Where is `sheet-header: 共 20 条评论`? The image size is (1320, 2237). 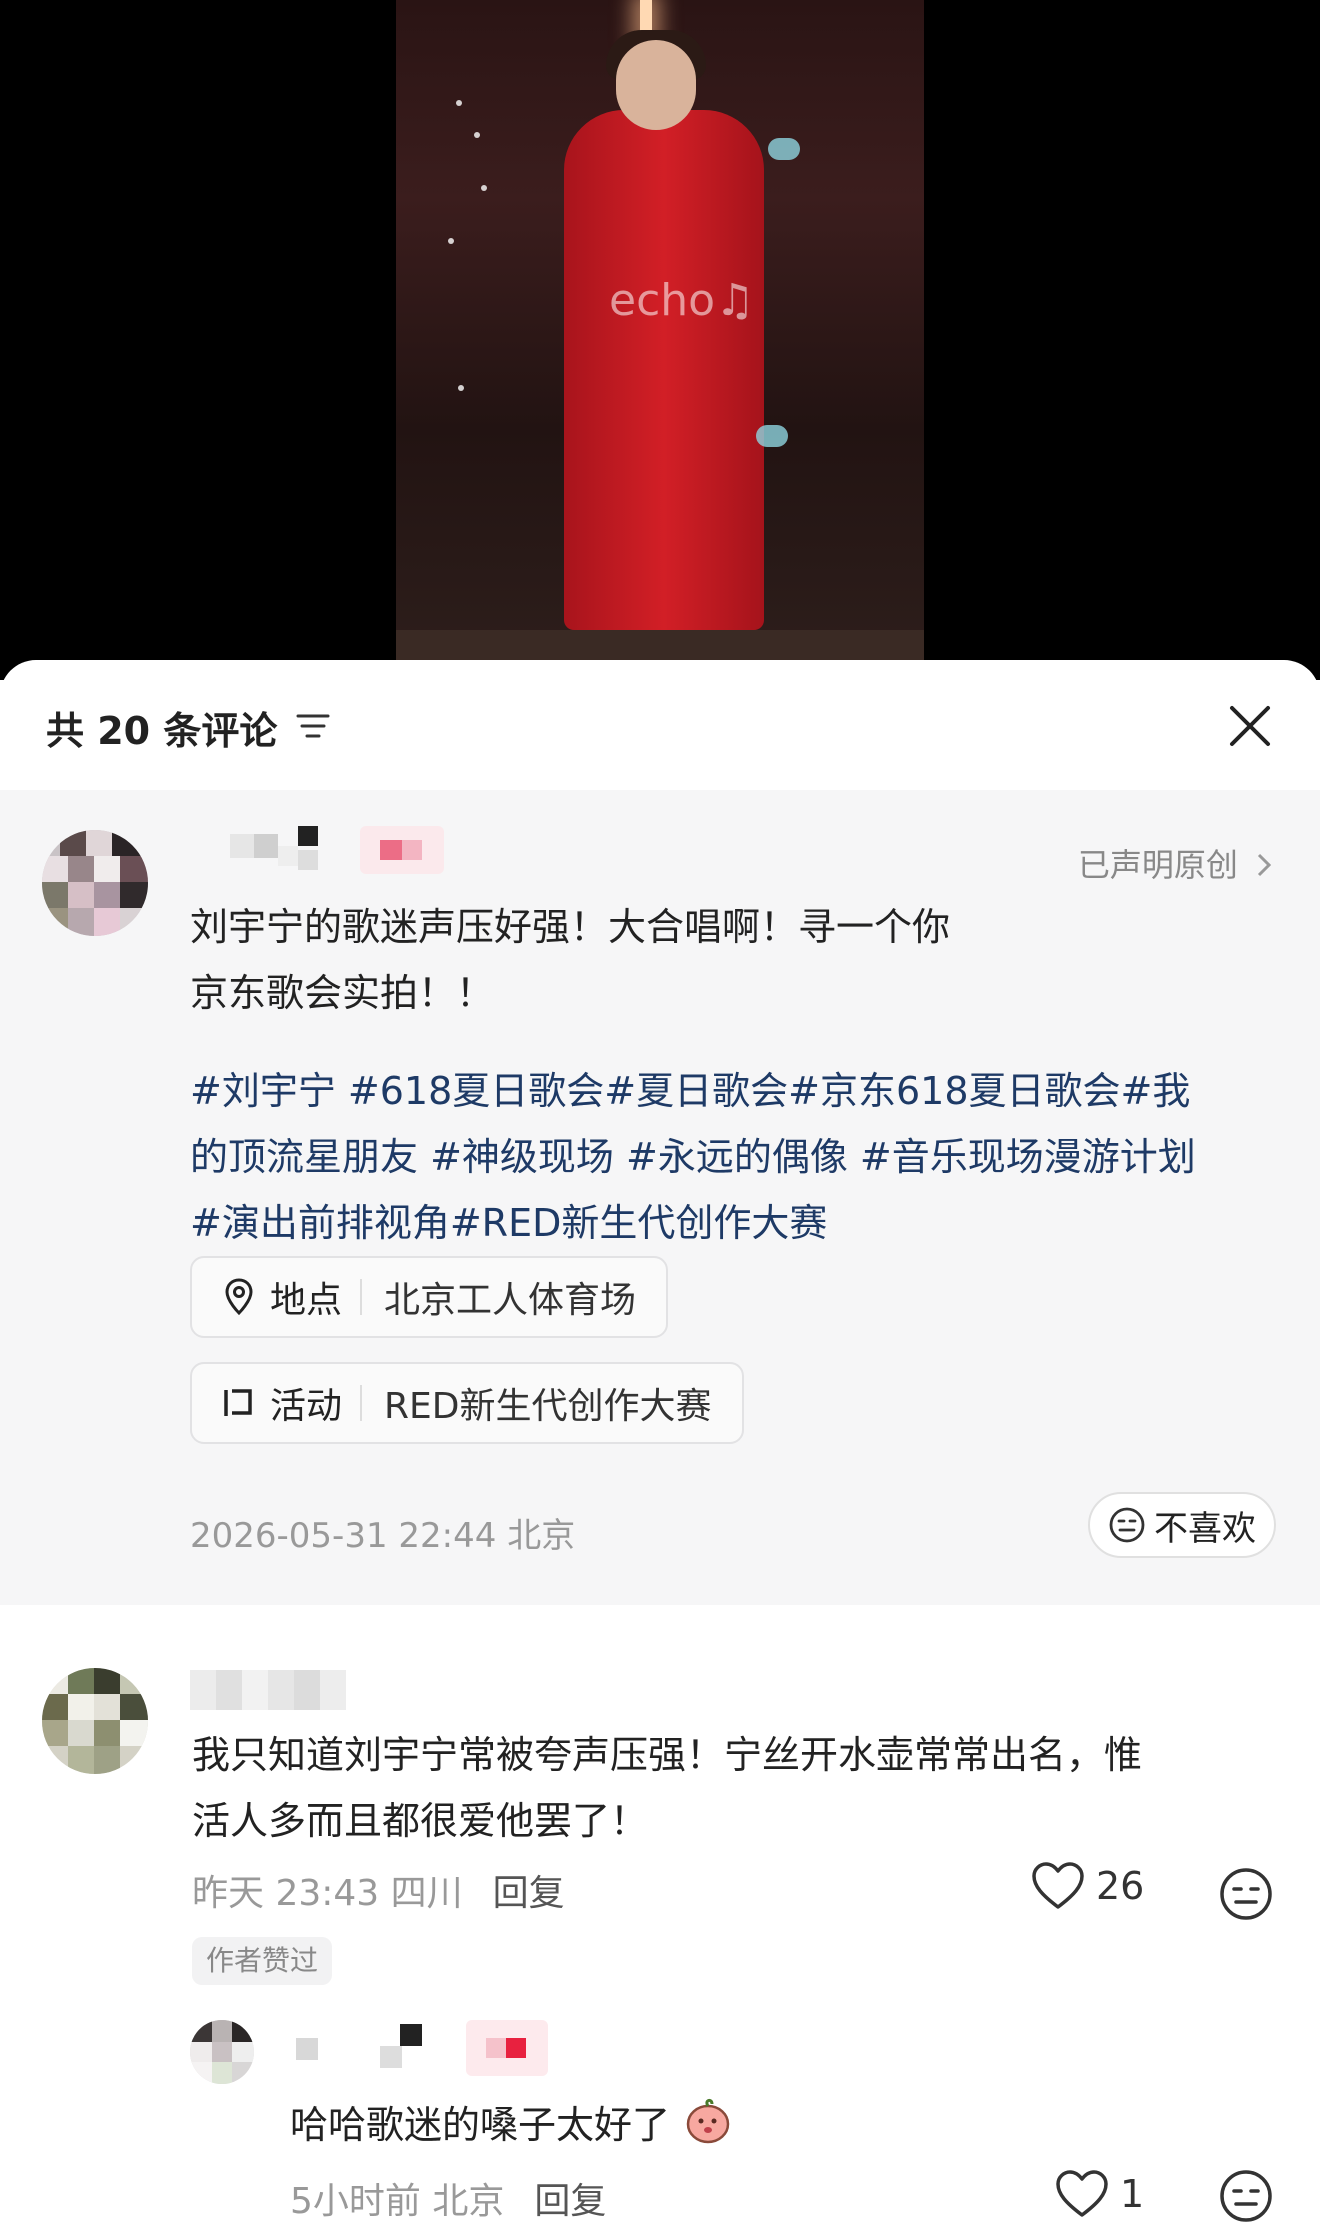
sheet-header: 共 20 条评论 is located at coordinates (660, 725).